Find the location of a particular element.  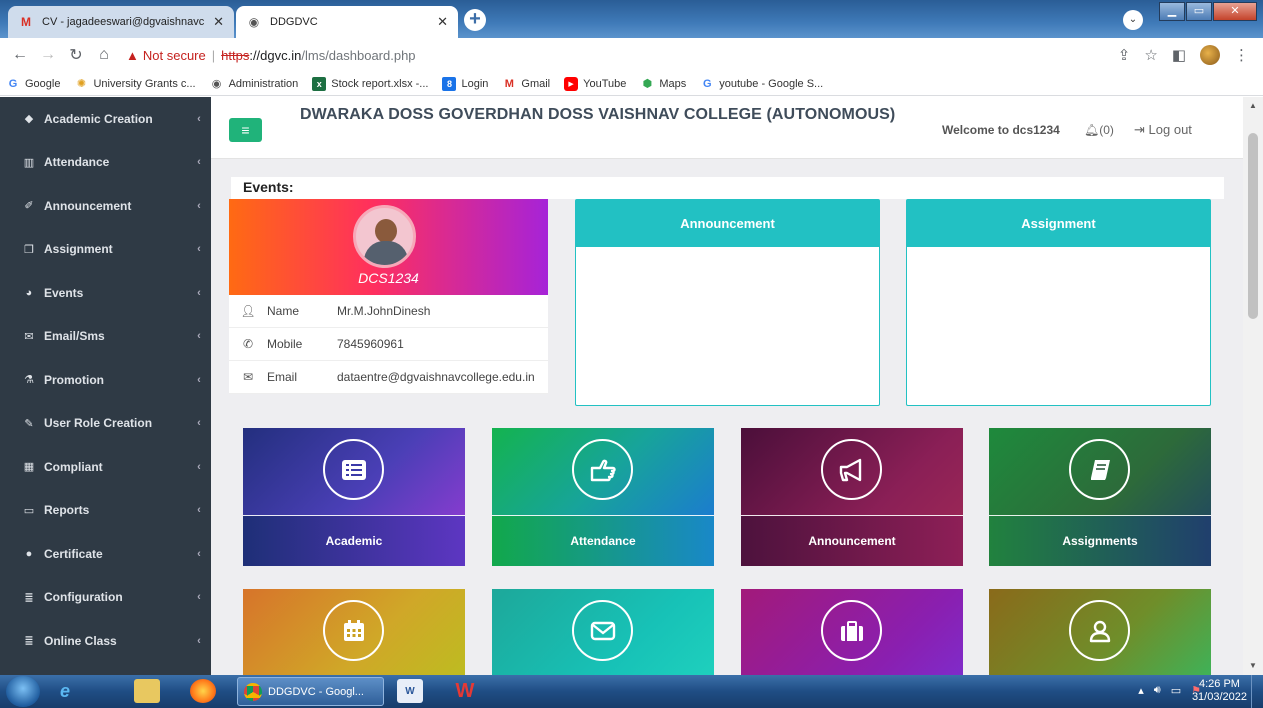

close-window-button: ✕ is located at coordinates (1235, 11).